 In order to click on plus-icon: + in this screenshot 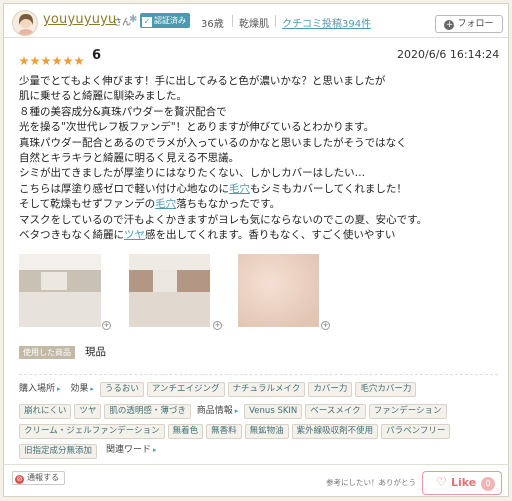, I will do `click(449, 25)`.